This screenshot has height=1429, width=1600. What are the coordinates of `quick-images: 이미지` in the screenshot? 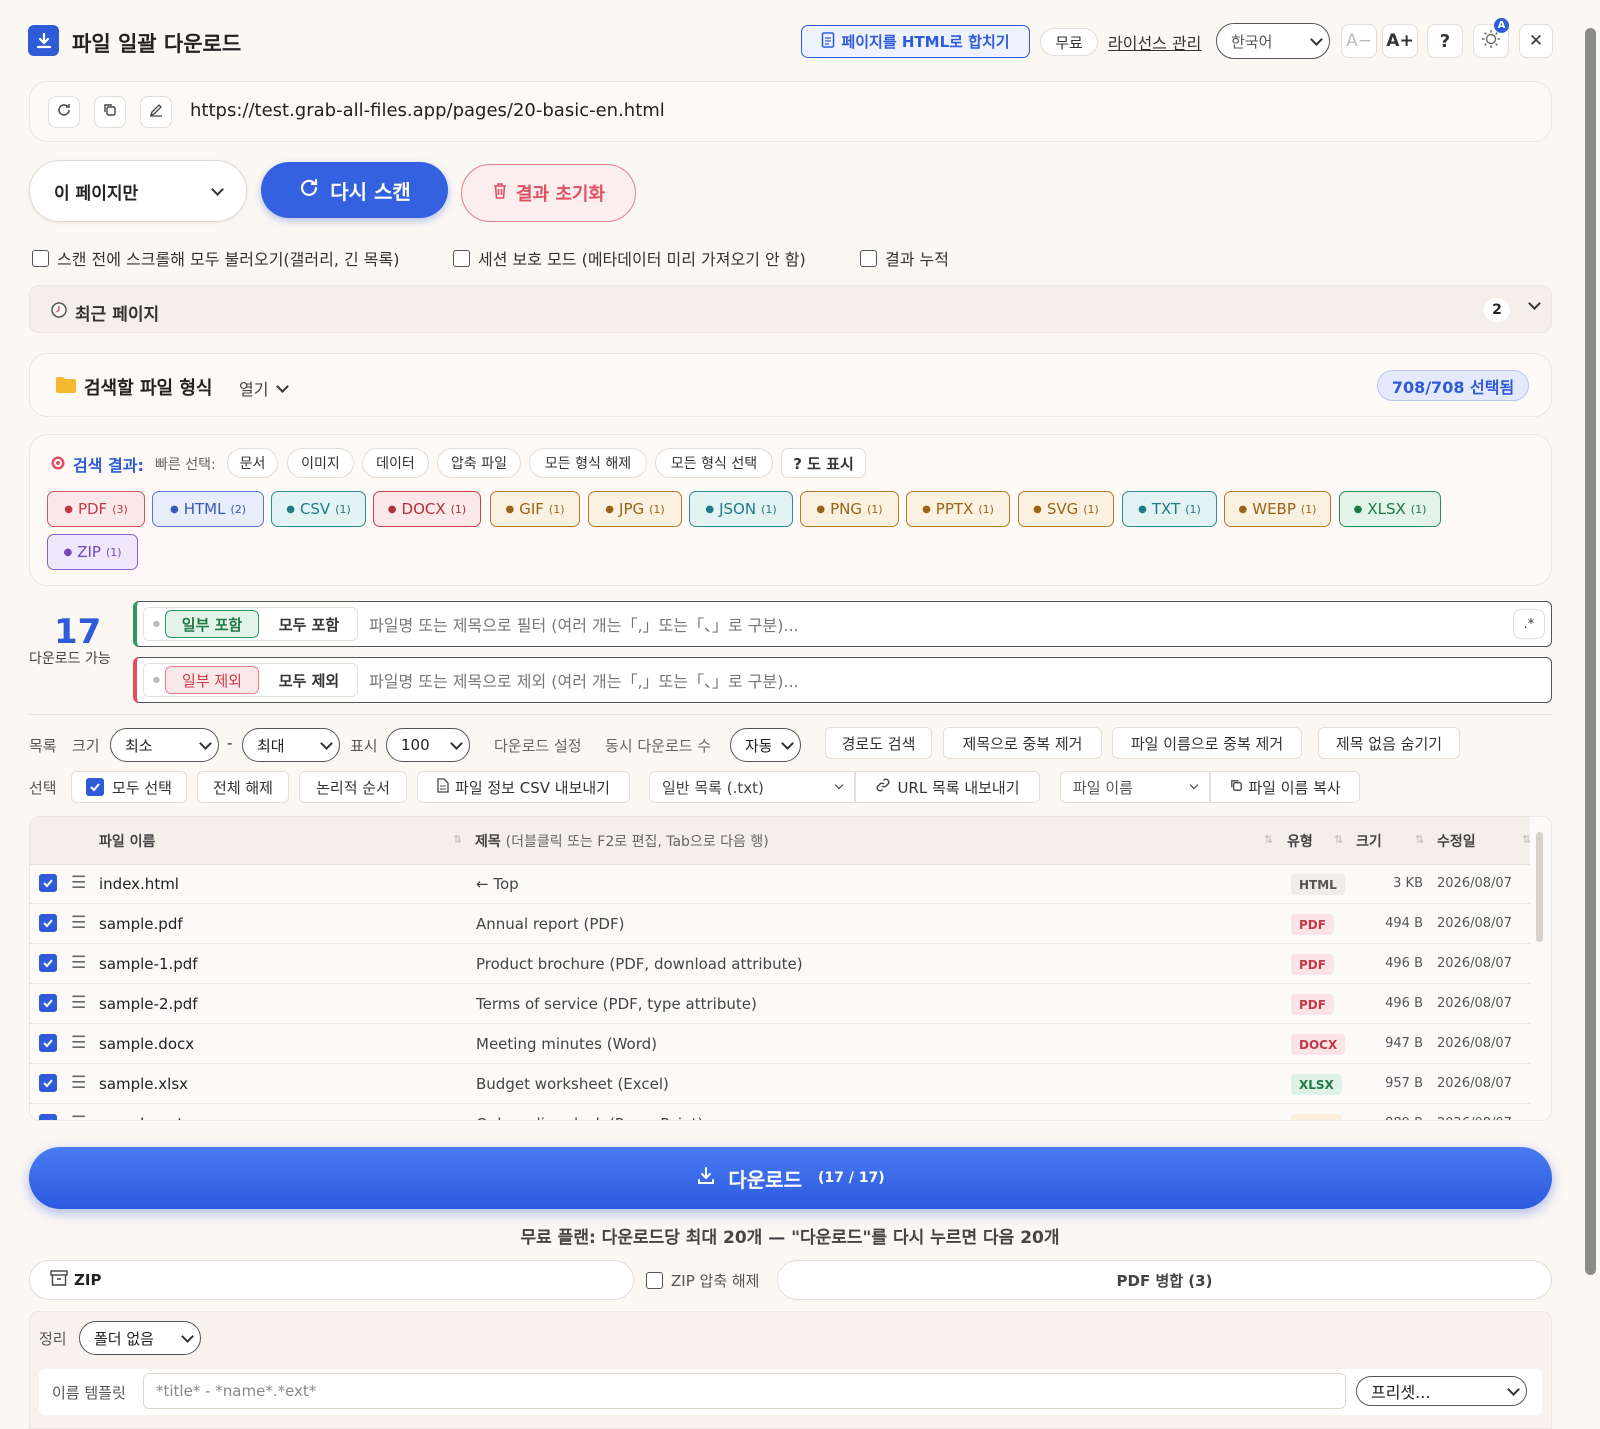 It's located at (320, 463).